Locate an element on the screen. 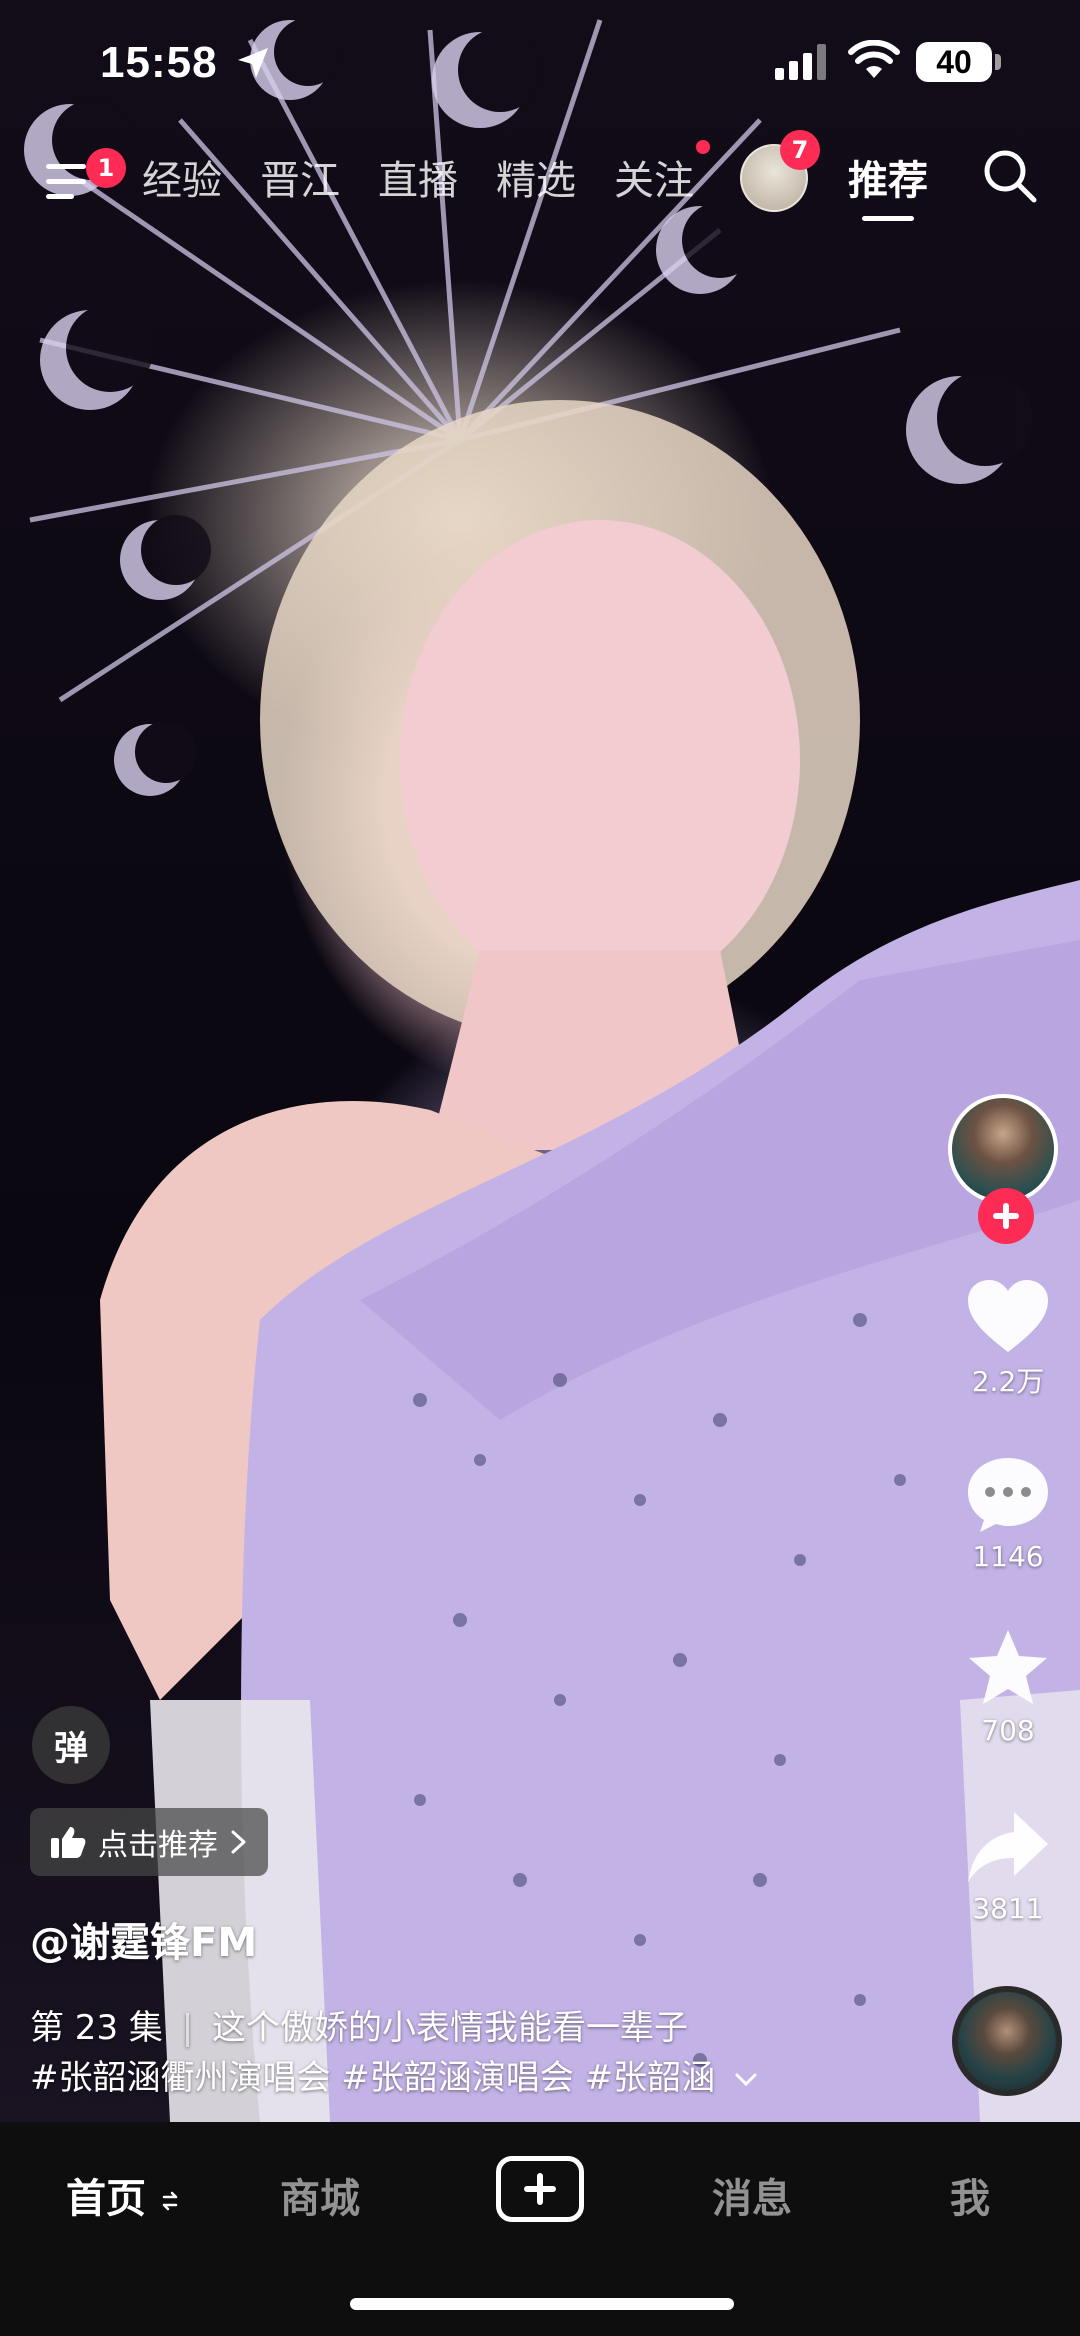 The width and height of the screenshot is (1080, 2336). following-dot is located at coordinates (703, 147).